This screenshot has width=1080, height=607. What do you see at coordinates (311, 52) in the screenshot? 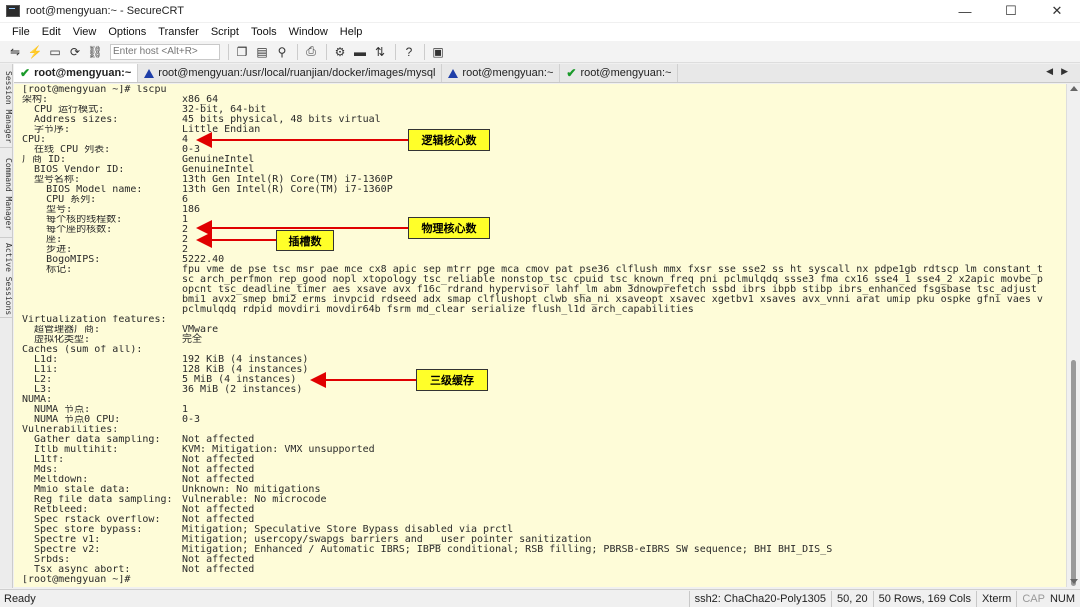
I see `print-icon: ⎙` at bounding box center [311, 52].